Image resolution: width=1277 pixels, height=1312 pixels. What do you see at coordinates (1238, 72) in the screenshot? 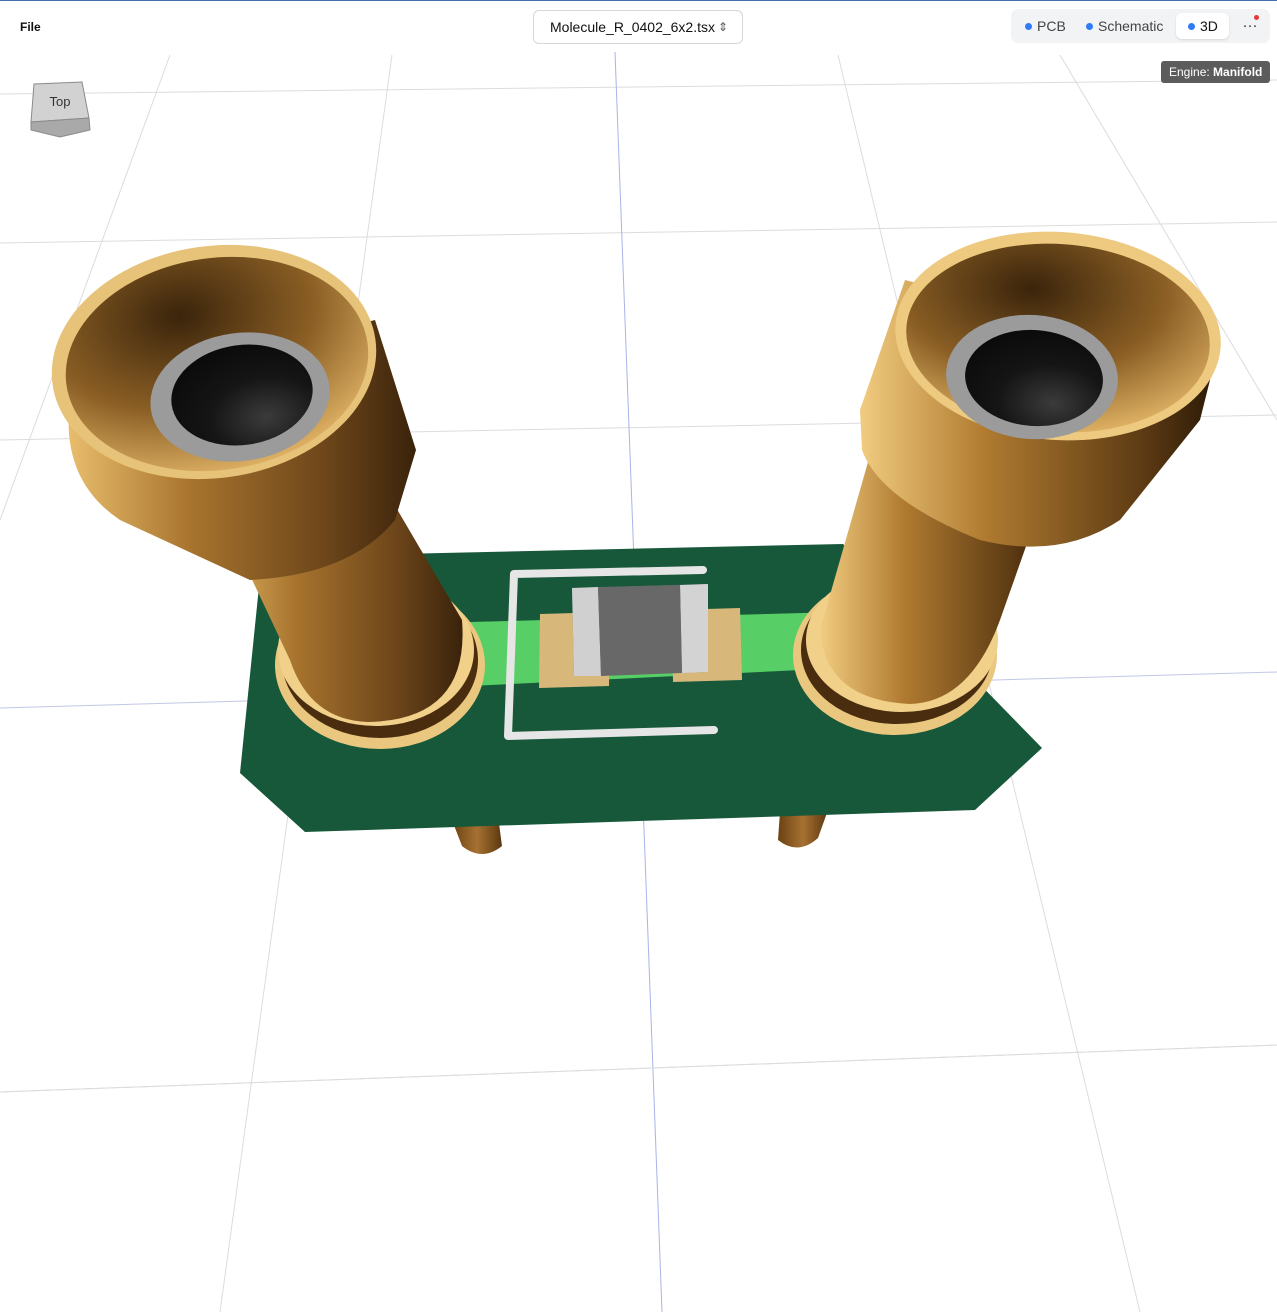
I see `engine-name: Manifold` at bounding box center [1238, 72].